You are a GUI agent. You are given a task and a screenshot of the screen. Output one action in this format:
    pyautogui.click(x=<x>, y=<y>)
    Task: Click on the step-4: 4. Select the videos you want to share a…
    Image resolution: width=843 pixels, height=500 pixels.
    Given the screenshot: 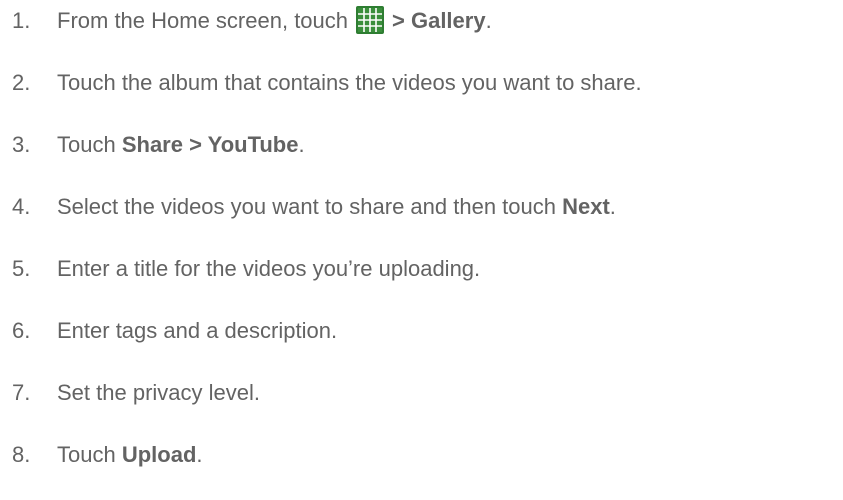 What is the action you would take?
    pyautogui.click(x=308, y=207)
    